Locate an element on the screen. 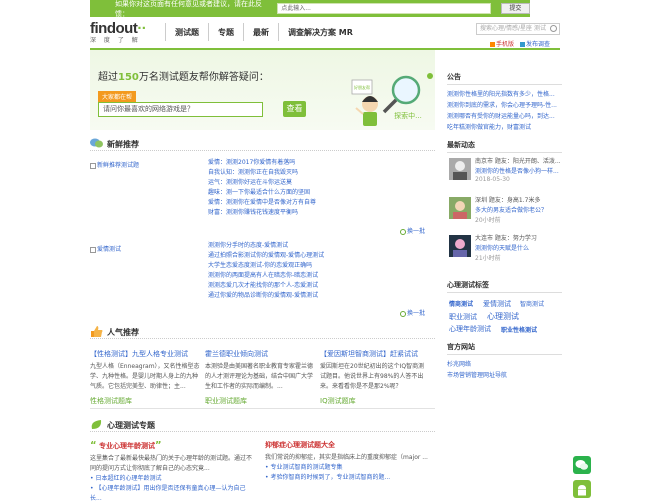 The width and height of the screenshot is (650, 504). tag-link: 爱情测试 is located at coordinates (497, 304).